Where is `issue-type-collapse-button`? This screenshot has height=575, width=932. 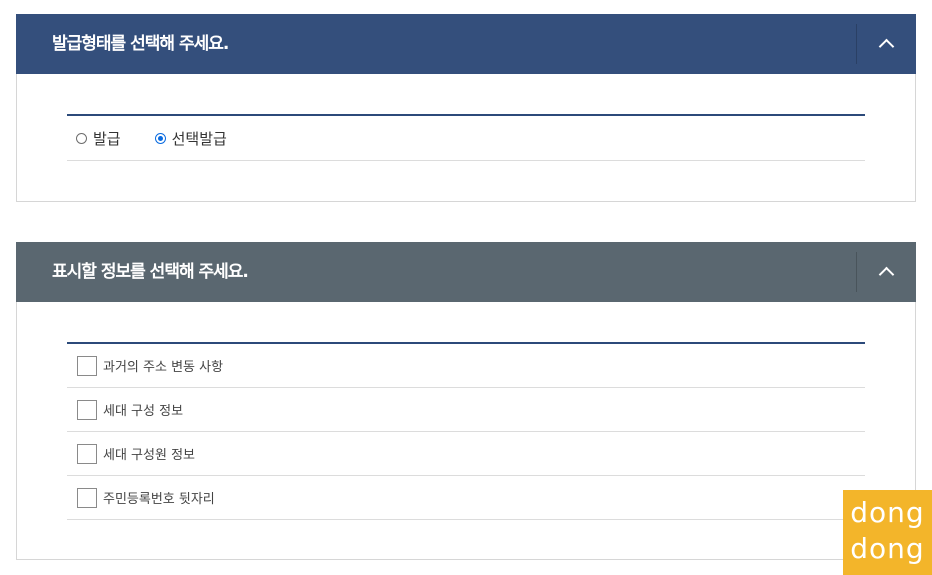 issue-type-collapse-button is located at coordinates (886, 44).